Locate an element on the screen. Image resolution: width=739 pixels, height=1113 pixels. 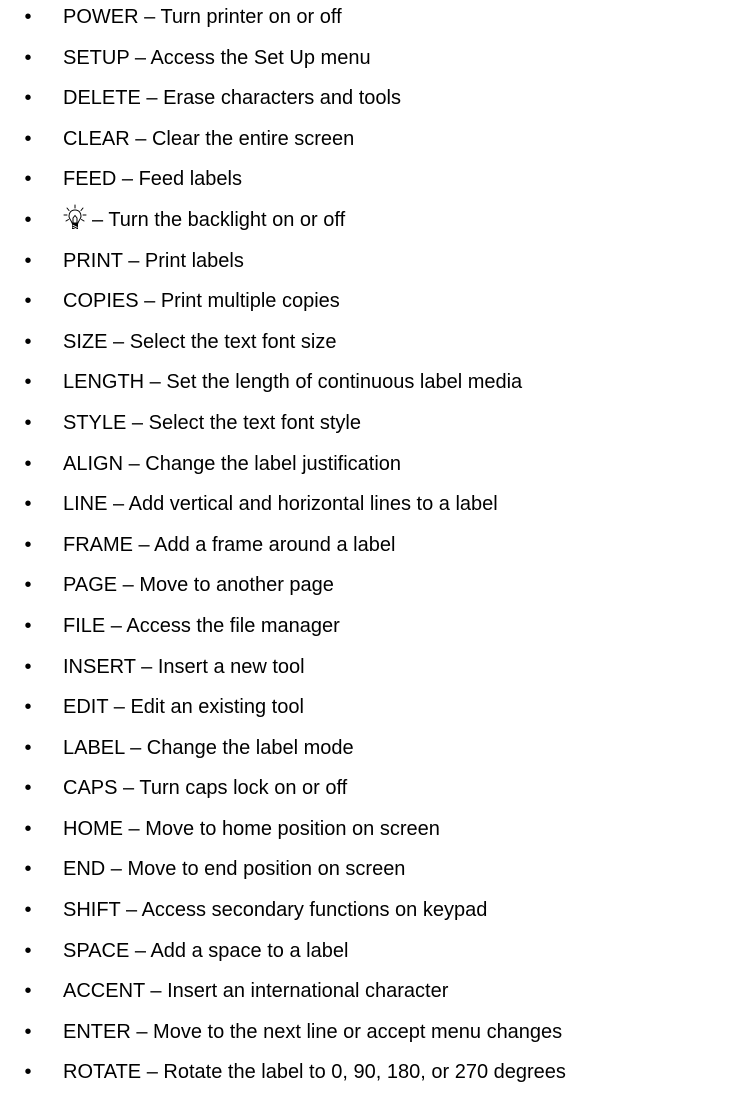
key-description: Turn the backlight on or off is located at coordinates (227, 219).